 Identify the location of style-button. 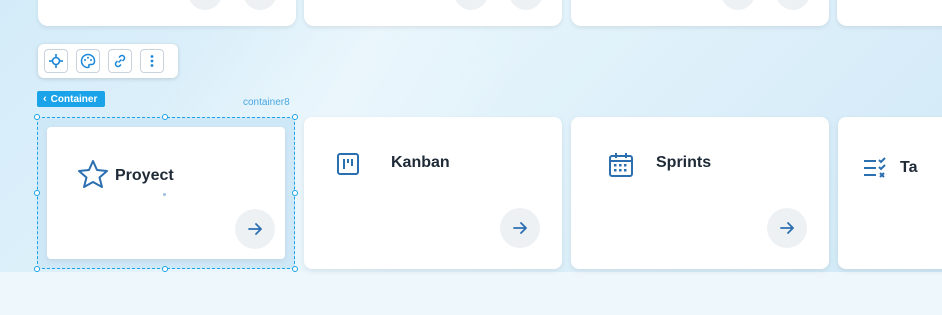
(88, 61).